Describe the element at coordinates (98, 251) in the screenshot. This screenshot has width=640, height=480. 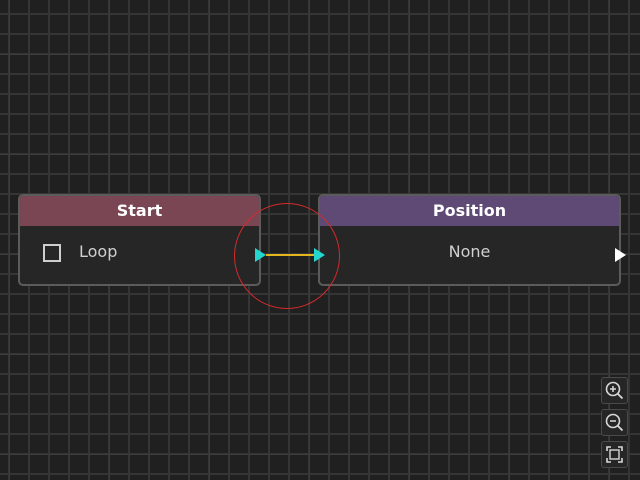
I see `loop-checkbox-label: Loop` at that location.